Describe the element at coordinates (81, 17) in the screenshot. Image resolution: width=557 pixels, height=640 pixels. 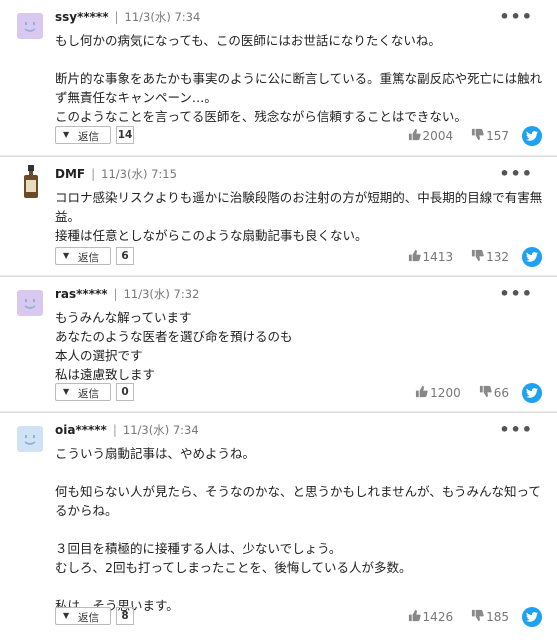
I see `username: ssy*****` at that location.